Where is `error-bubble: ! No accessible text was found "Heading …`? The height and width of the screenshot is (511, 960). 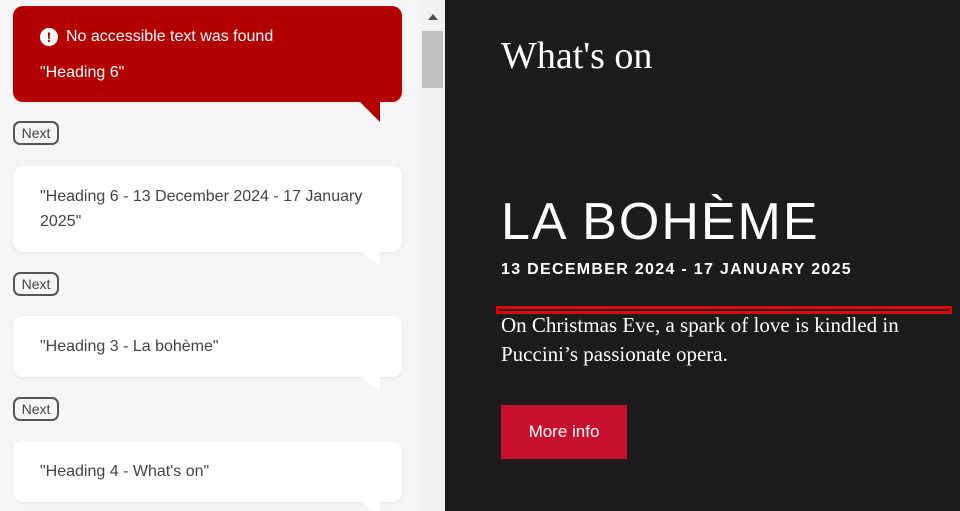
error-bubble: ! No accessible text was found "Heading … is located at coordinates (207, 64).